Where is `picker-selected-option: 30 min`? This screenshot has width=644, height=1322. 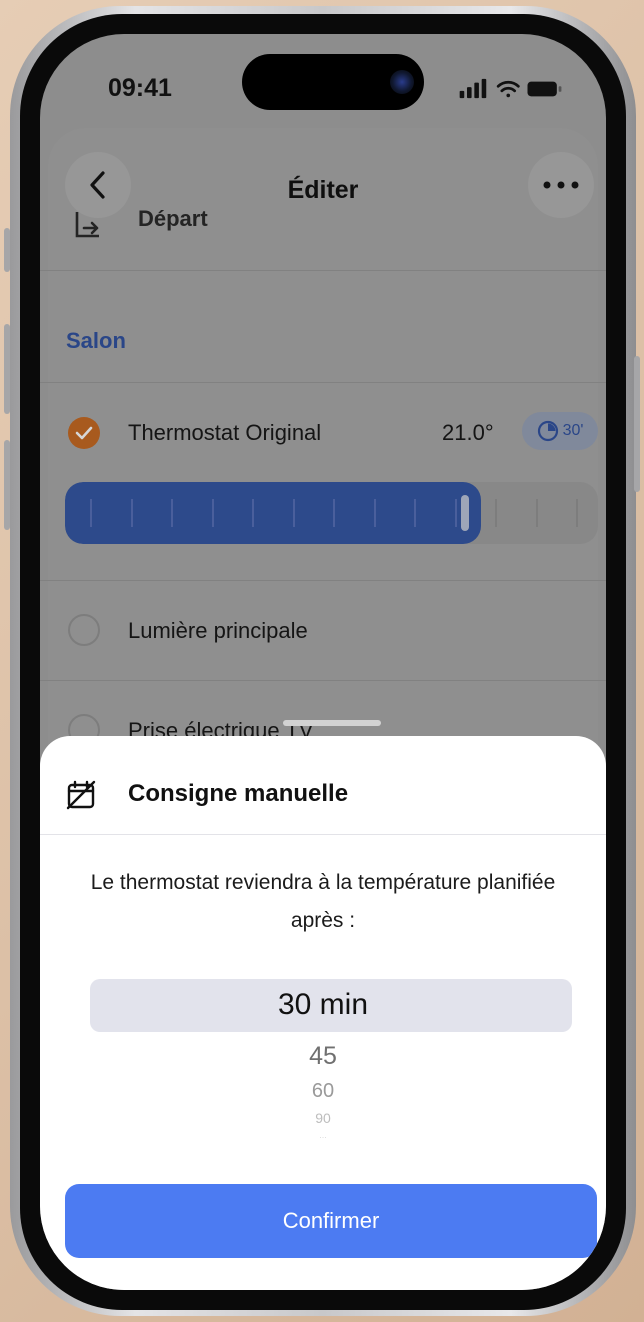
picker-selected-option: 30 min is located at coordinates (323, 1005).